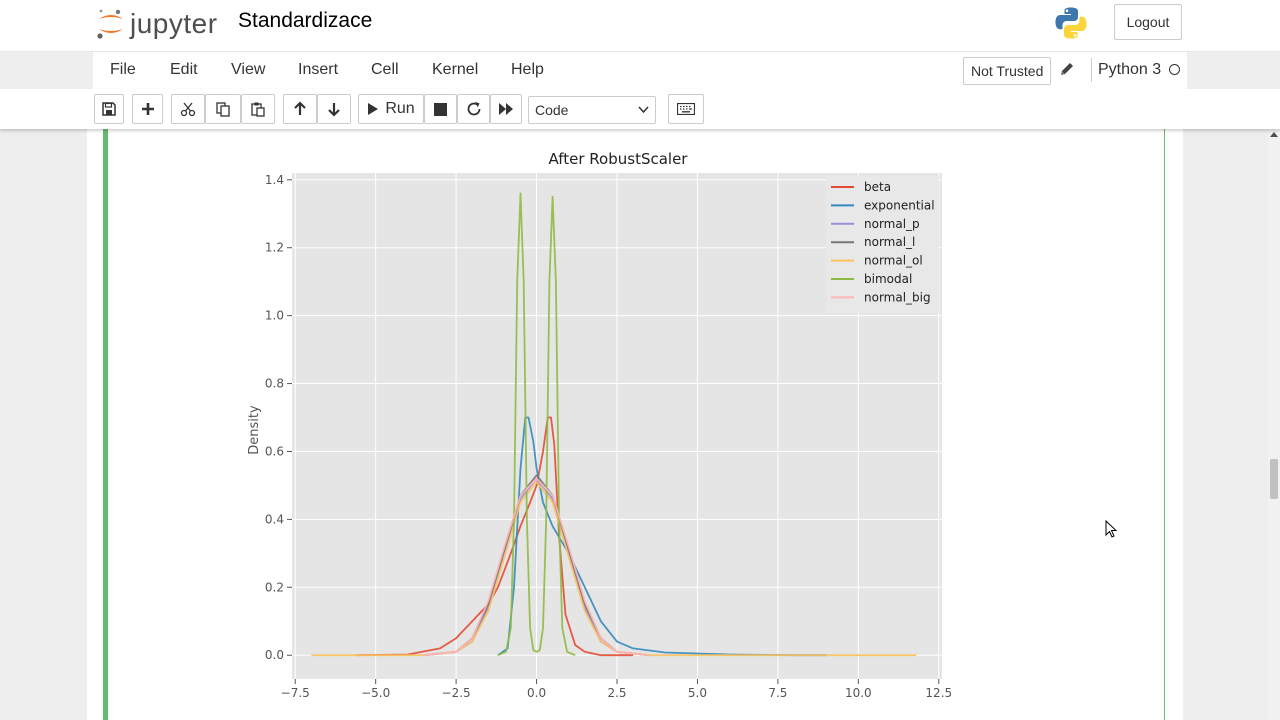 The image size is (1280, 720). What do you see at coordinates (616, 693) in the screenshot?
I see `x-tick-label: 2.5` at bounding box center [616, 693].